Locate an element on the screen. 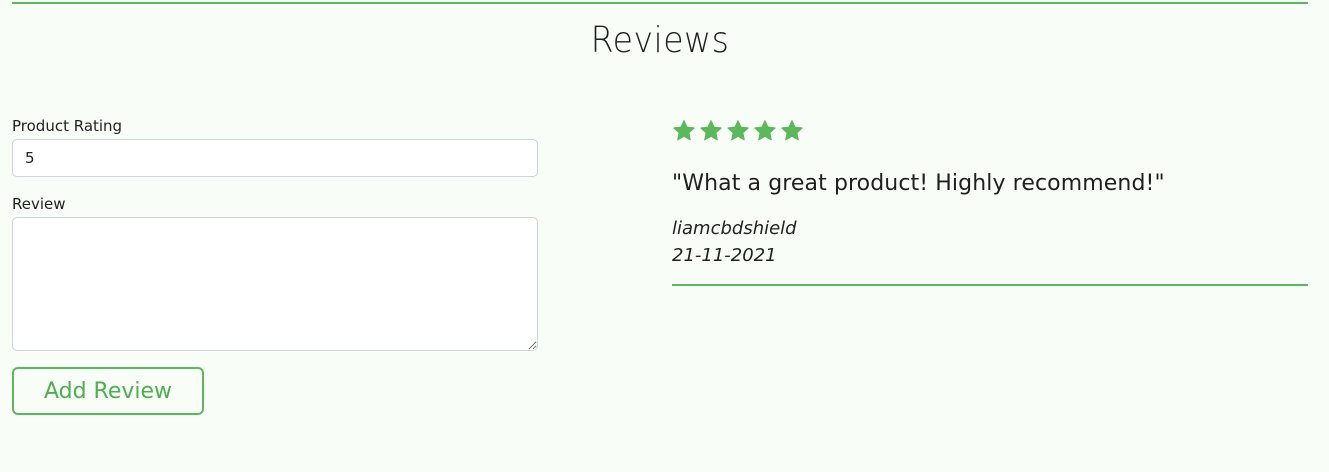  review-label: Review is located at coordinates (39, 204).